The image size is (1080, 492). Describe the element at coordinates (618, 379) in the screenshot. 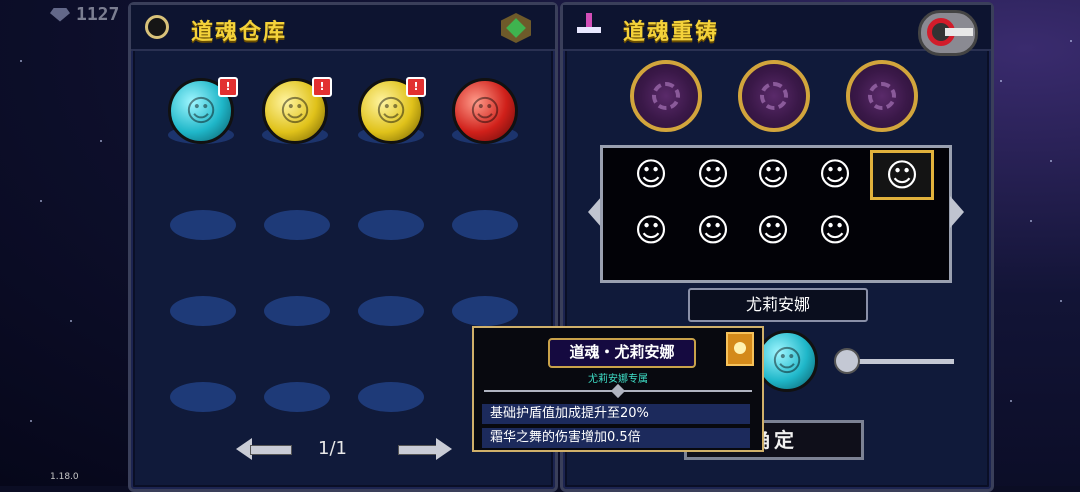

I see `tooltip-subtitle: 尤莉安娜专属` at that location.